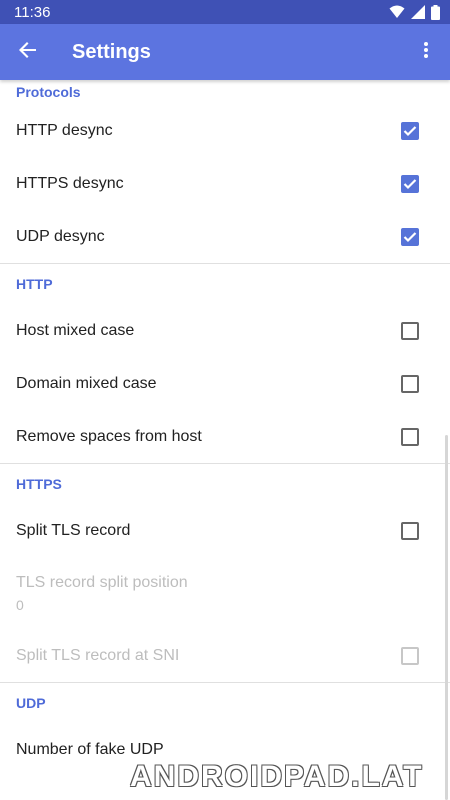  Describe the element at coordinates (410, 236) in the screenshot. I see `udp-desync-checkbox` at that location.